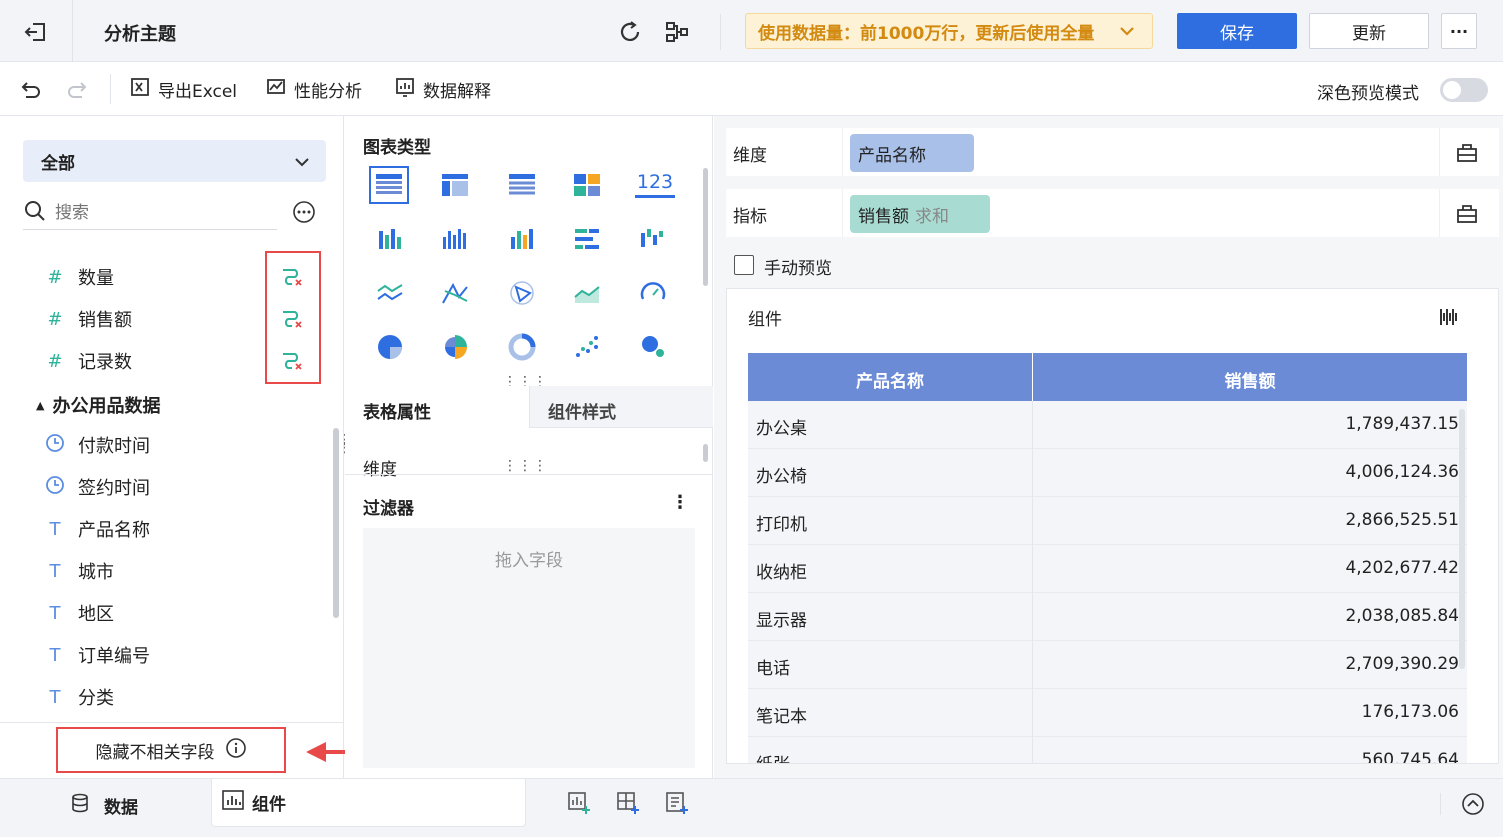 This screenshot has height=837, width=1503. I want to click on metric-chip: 销售额 求和, so click(920, 214).